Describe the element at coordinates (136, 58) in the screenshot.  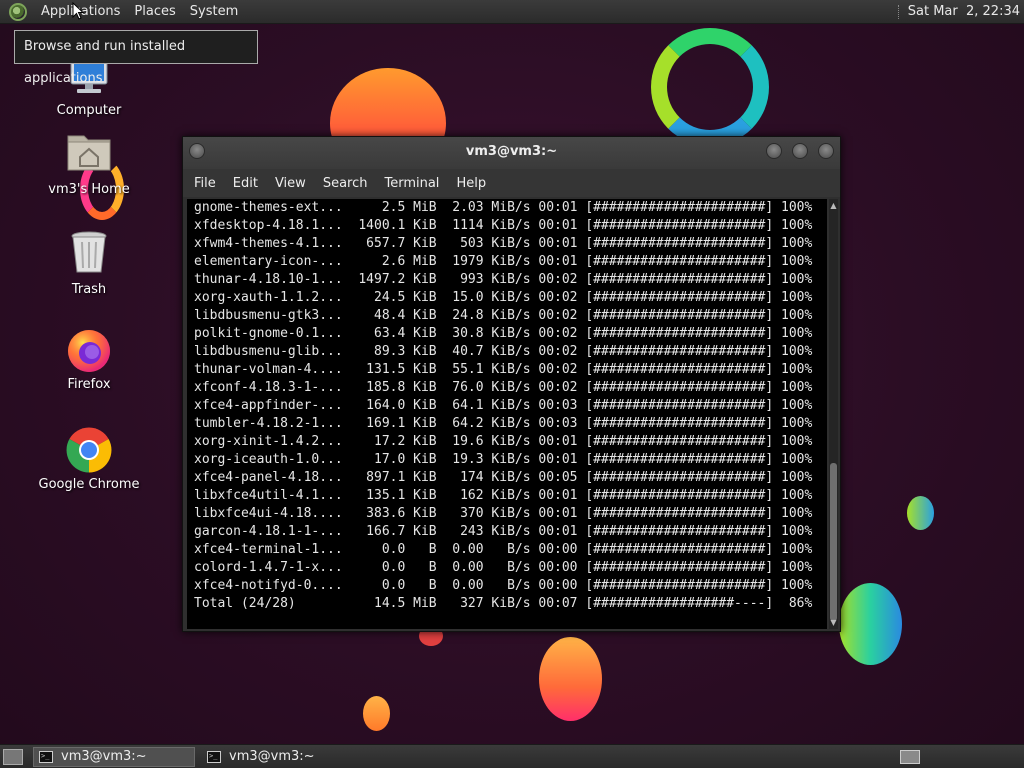
I see `applications-tooltip: Browse and run installed applications` at that location.